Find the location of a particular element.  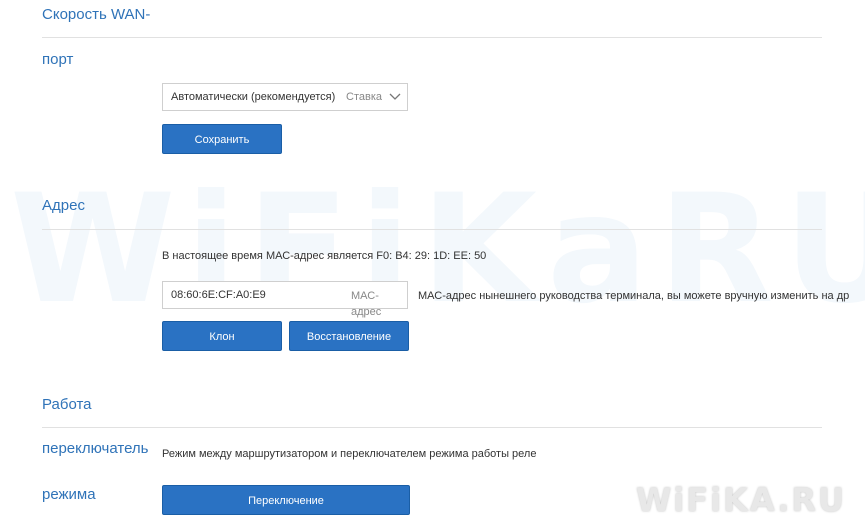

mode-title-mode: режима is located at coordinates (69, 494).